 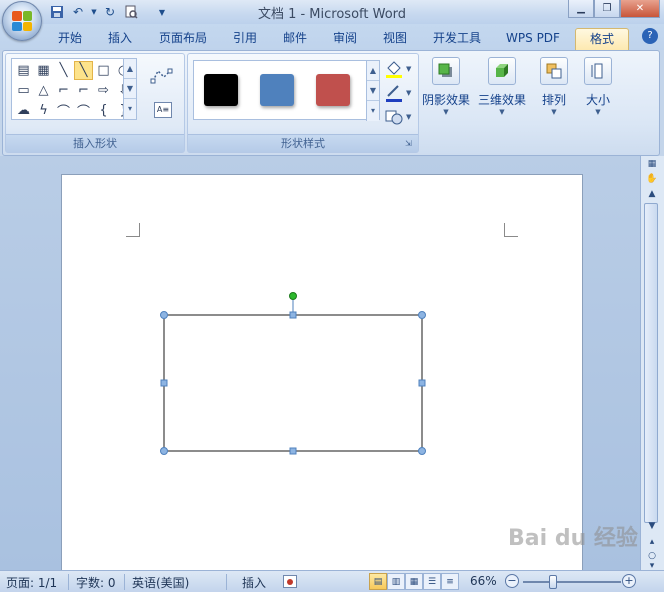 What do you see at coordinates (160, 582) in the screenshot?
I see `status-language: 英语(美国)` at bounding box center [160, 582].